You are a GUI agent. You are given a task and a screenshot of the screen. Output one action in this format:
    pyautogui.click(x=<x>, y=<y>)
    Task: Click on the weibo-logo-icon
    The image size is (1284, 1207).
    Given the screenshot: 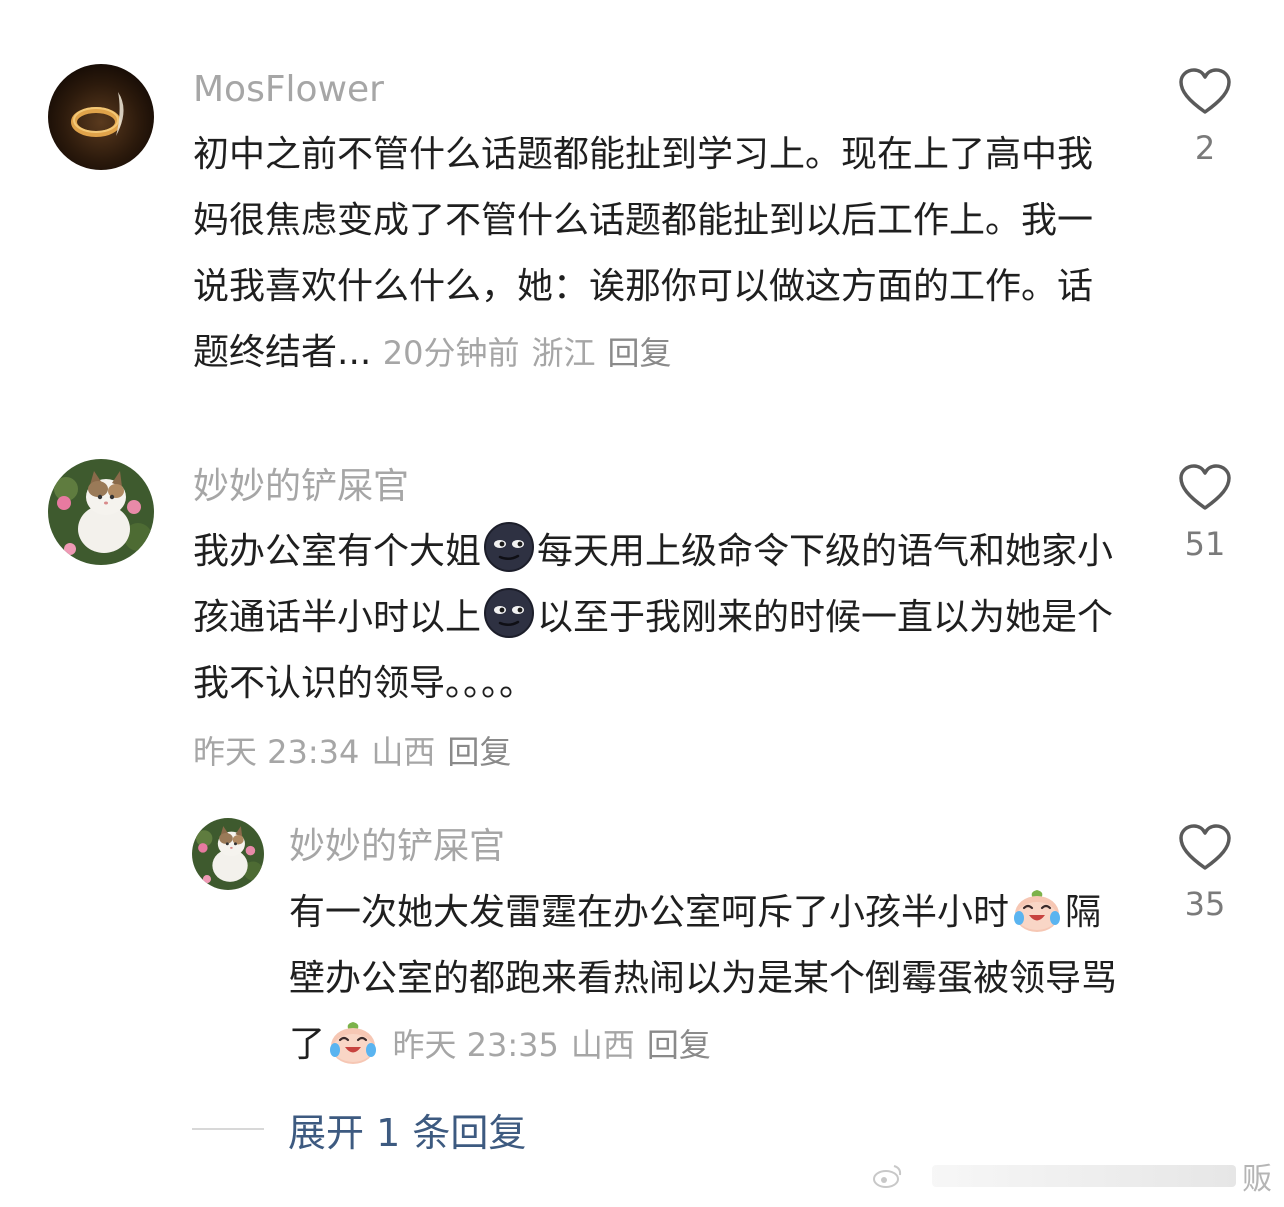 What is the action you would take?
    pyautogui.click(x=887, y=1176)
    